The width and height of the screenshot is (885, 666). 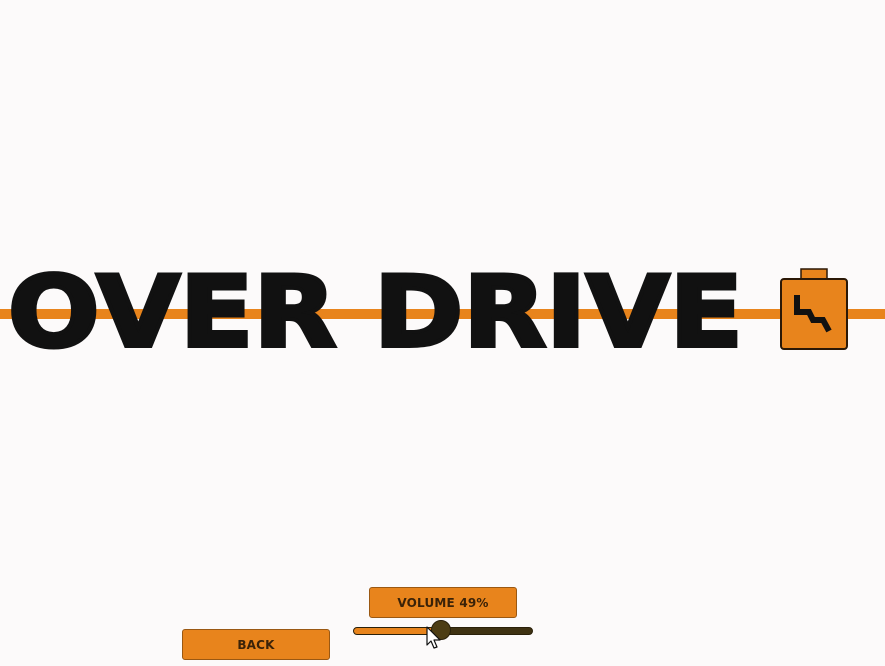 I want to click on back-button: BACK, so click(x=256, y=644).